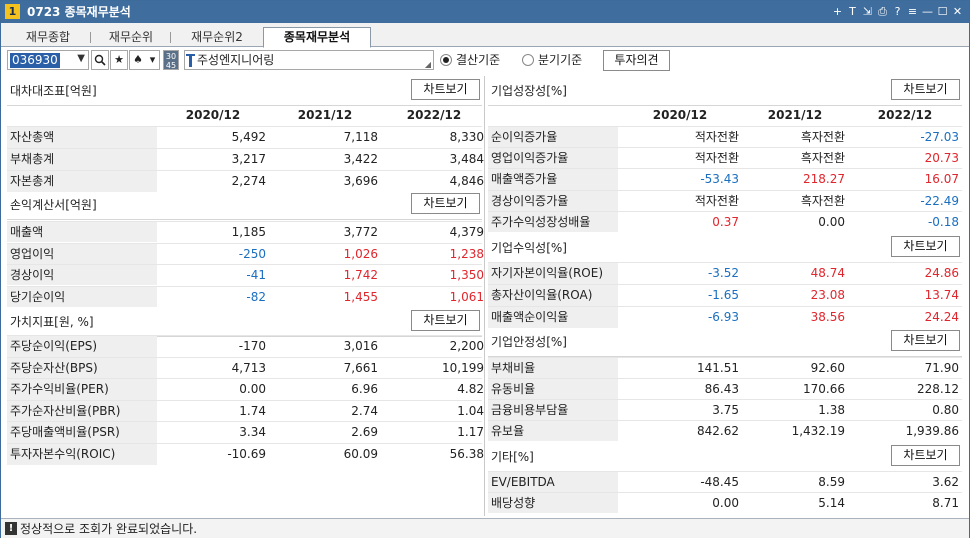  Describe the element at coordinates (478, 60) in the screenshot. I see `radio-settle-label: 결산기준` at that location.